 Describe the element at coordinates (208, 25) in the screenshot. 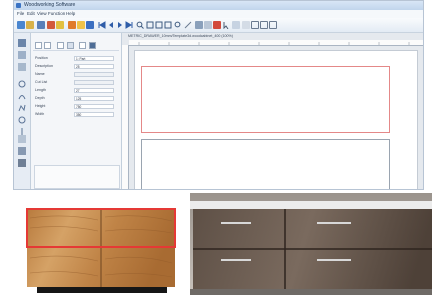

I see `preview-icon` at that location.